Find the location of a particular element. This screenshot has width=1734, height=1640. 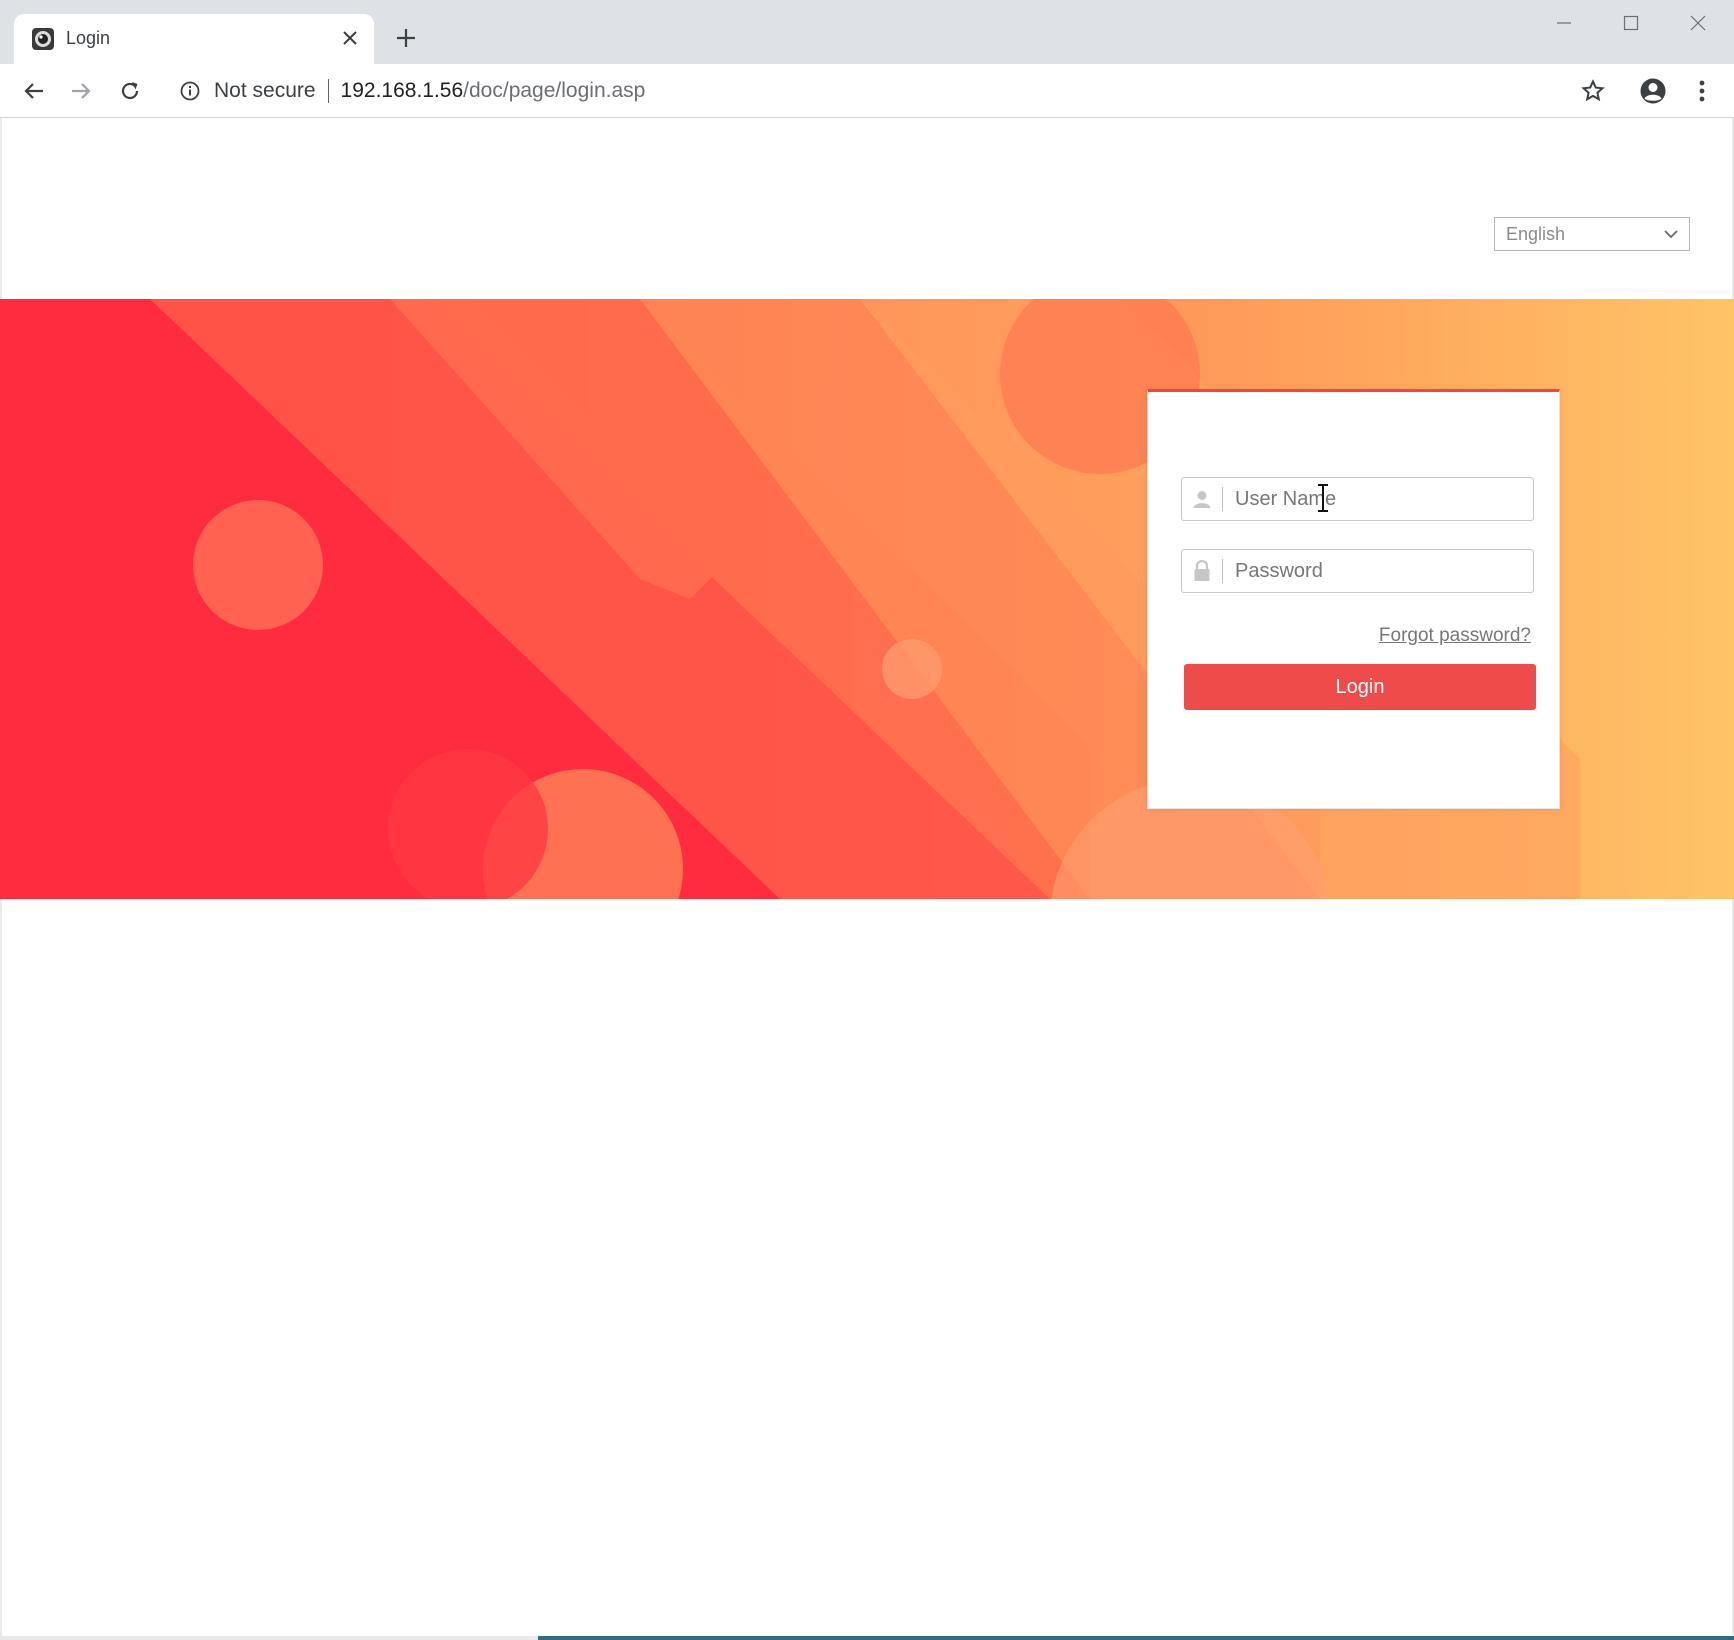

arrow-right-icon is located at coordinates (81, 91).